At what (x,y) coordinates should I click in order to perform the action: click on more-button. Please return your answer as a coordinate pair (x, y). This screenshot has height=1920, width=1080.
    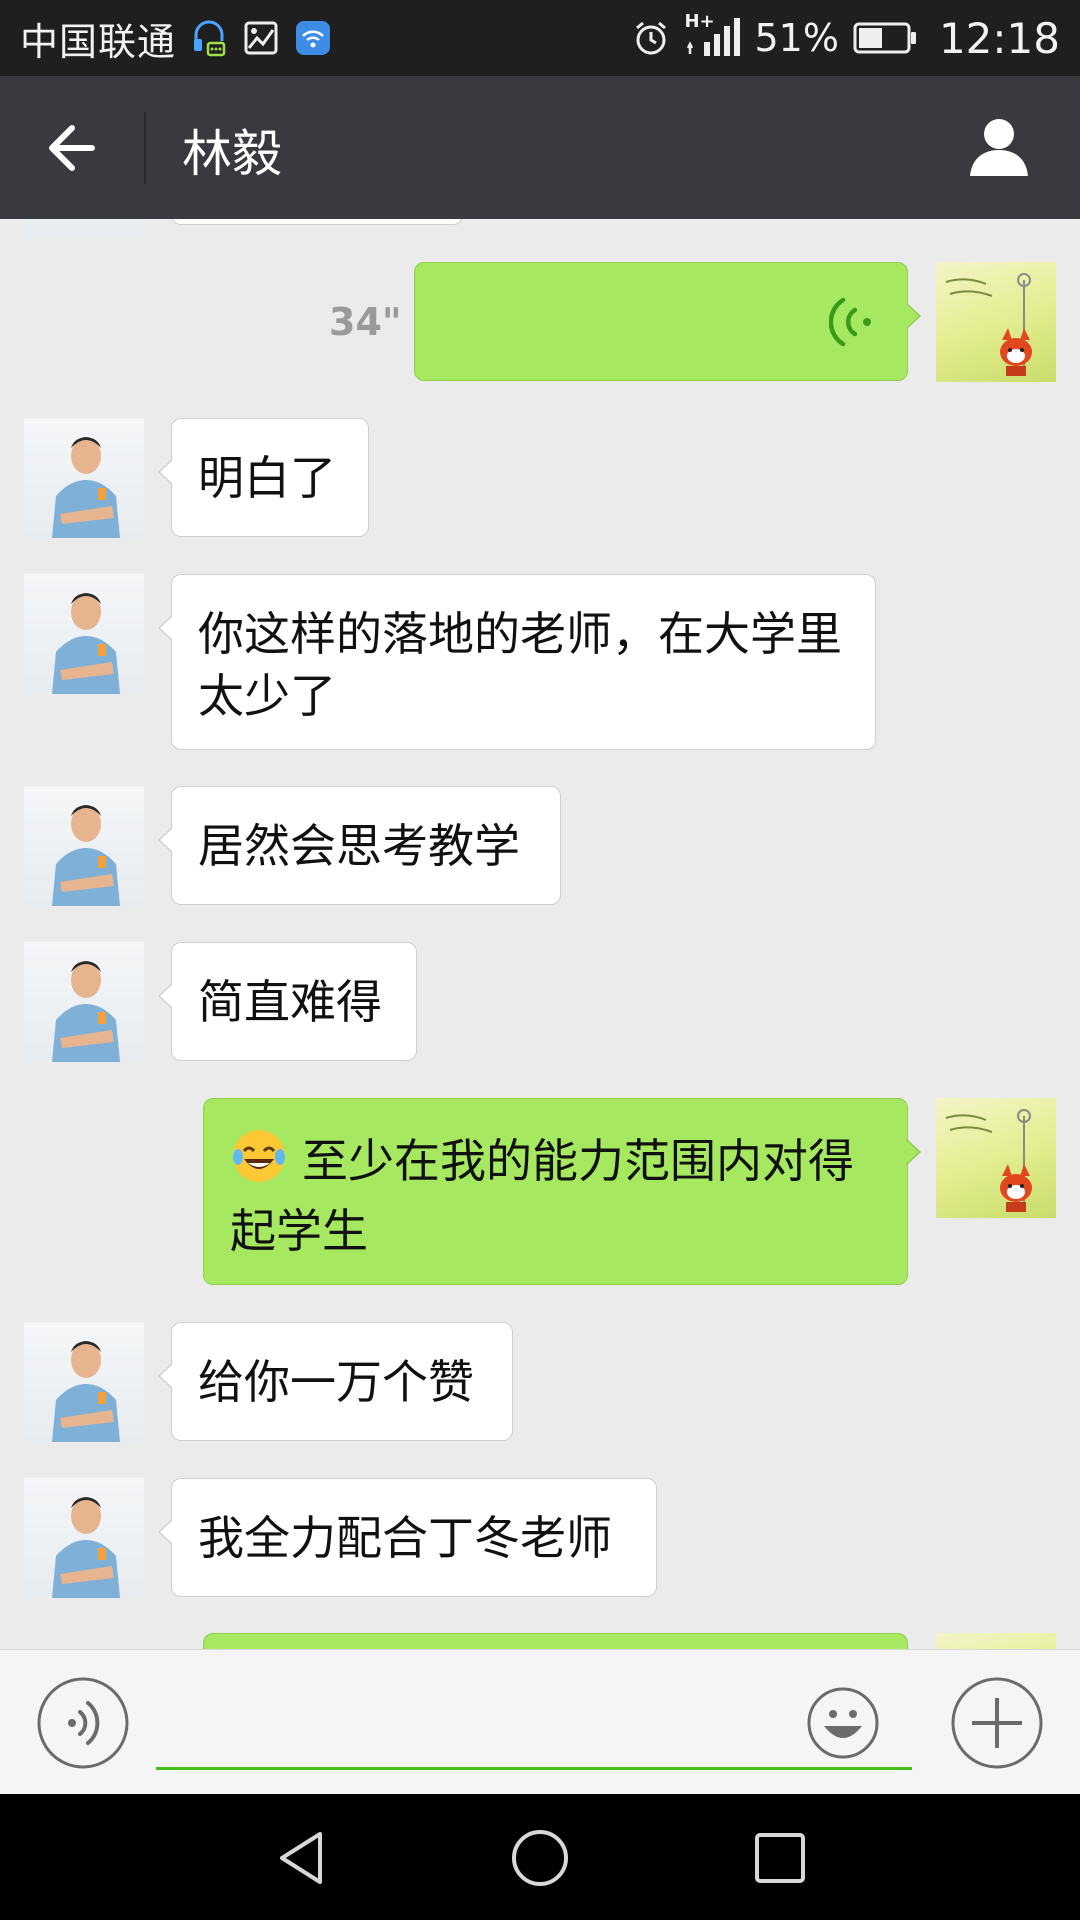
    Looking at the image, I should click on (997, 1723).